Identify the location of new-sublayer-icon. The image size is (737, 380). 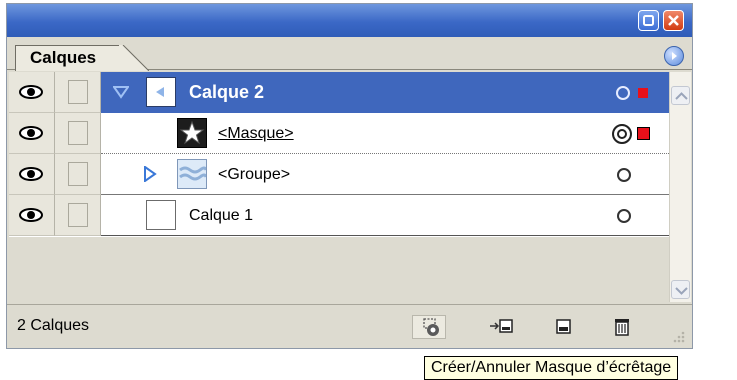
(501, 326).